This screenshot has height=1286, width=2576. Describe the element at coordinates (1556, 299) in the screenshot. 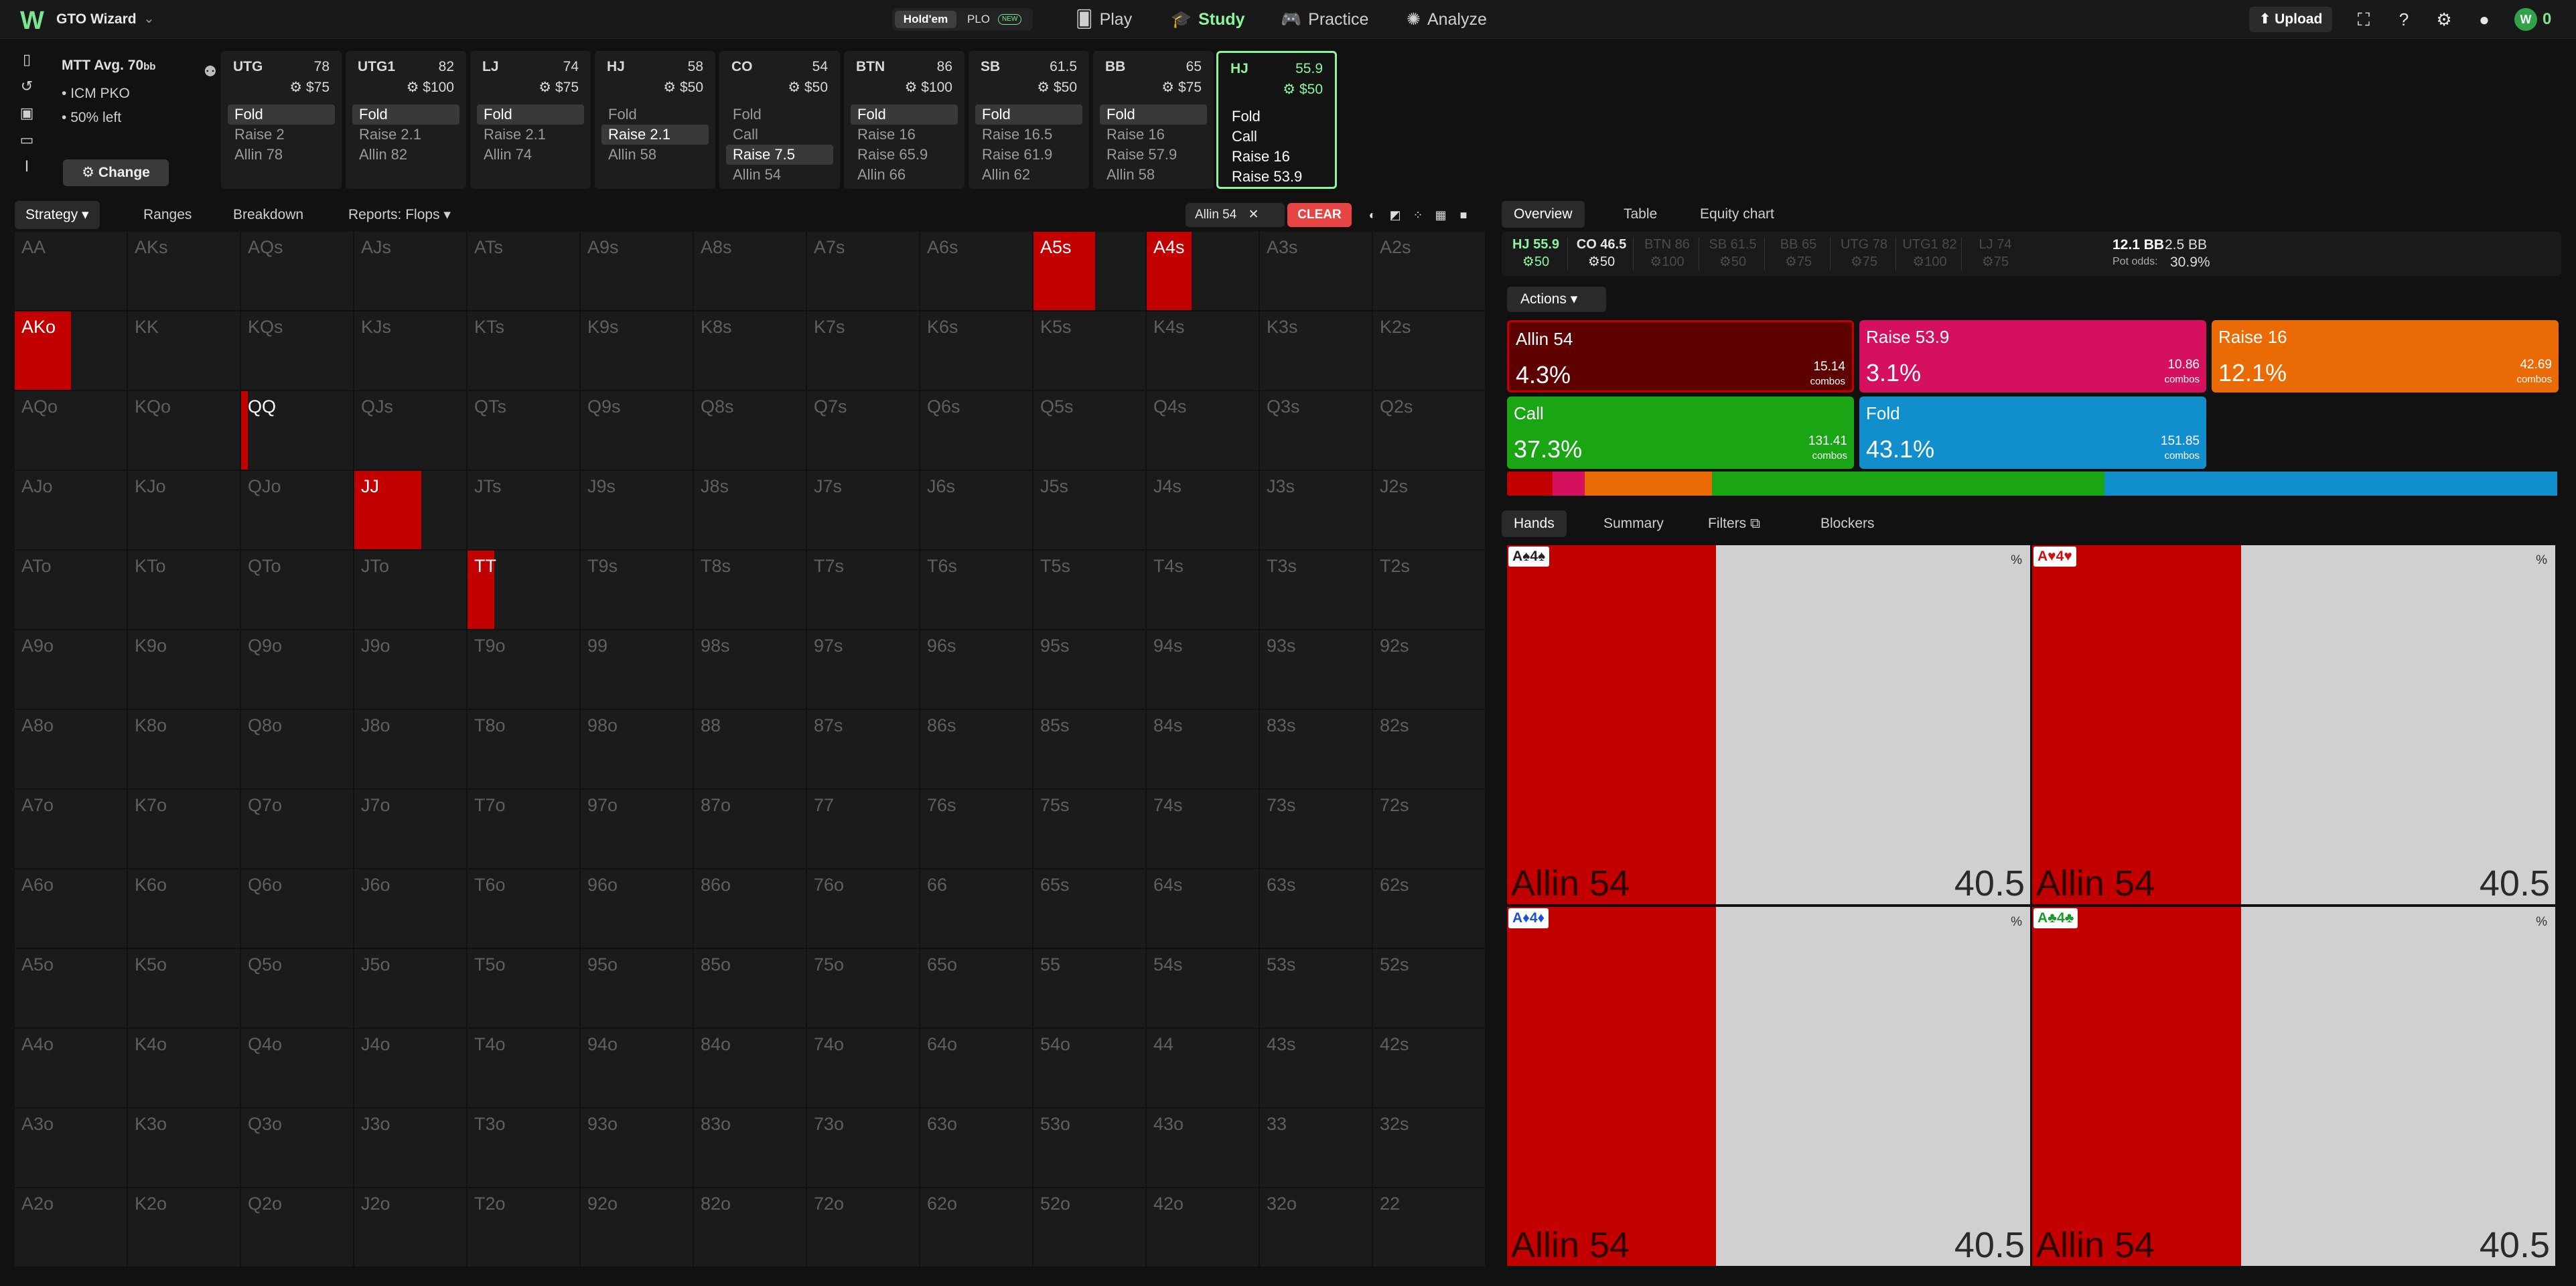

I see `actions-dropdown: Actions ▾` at that location.